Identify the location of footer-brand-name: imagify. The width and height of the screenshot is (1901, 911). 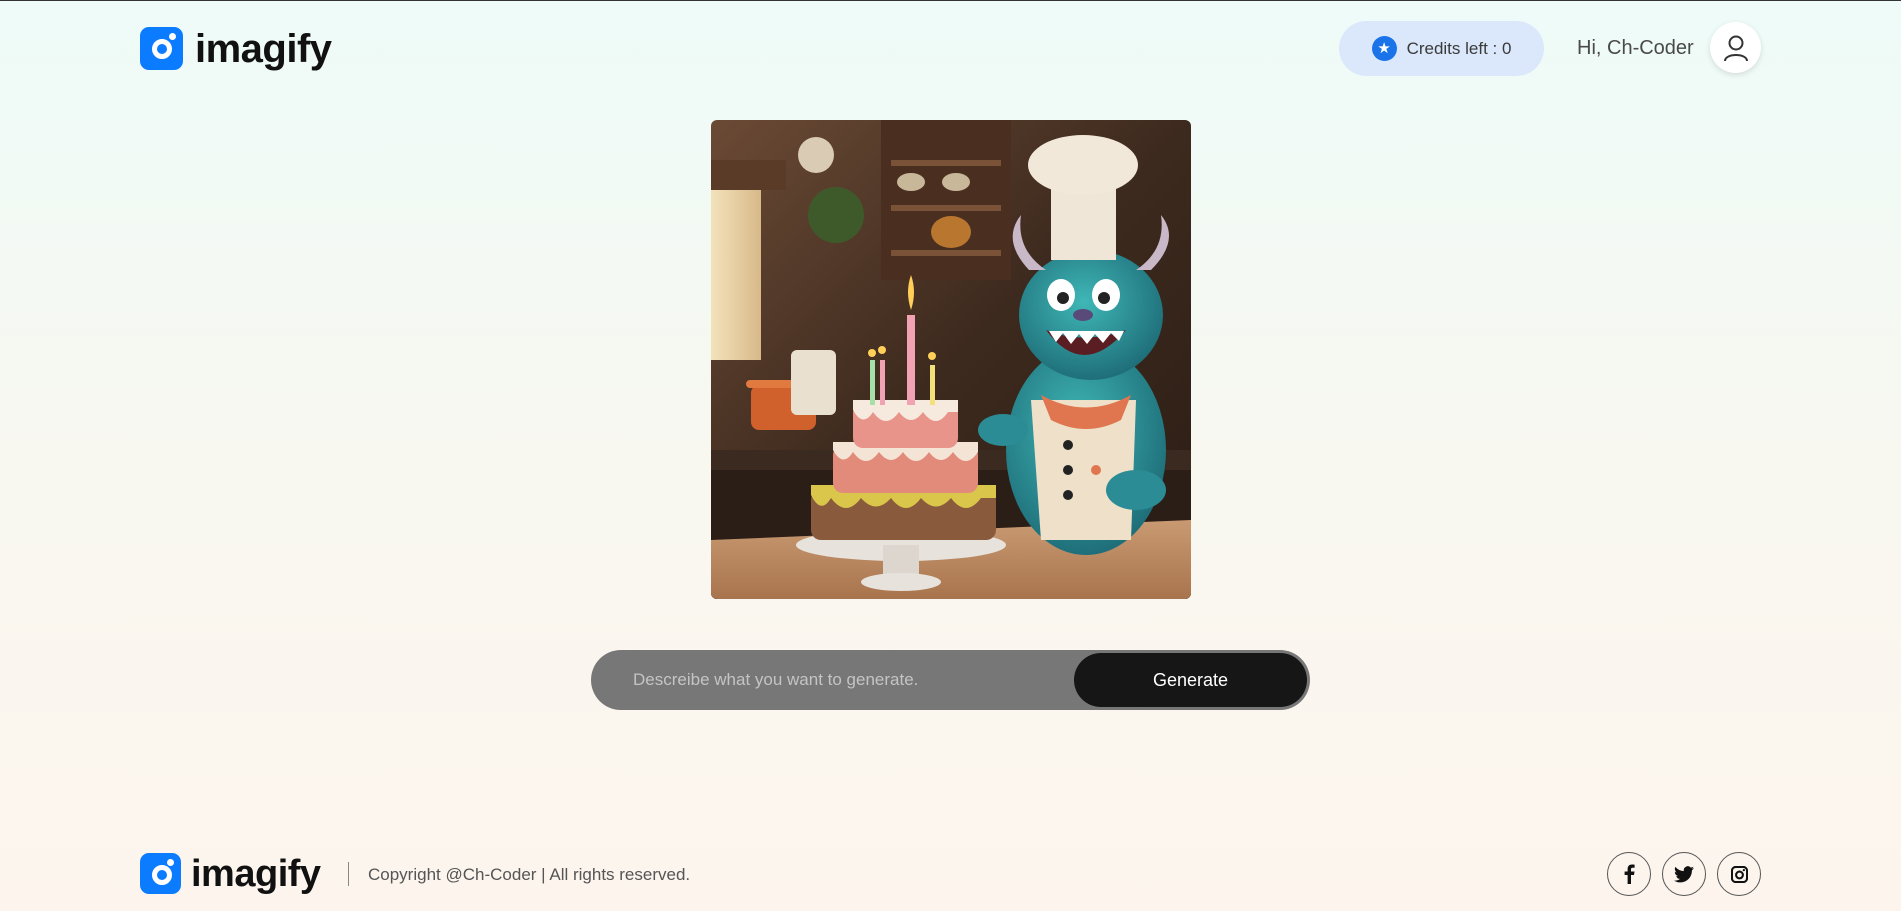
(256, 873).